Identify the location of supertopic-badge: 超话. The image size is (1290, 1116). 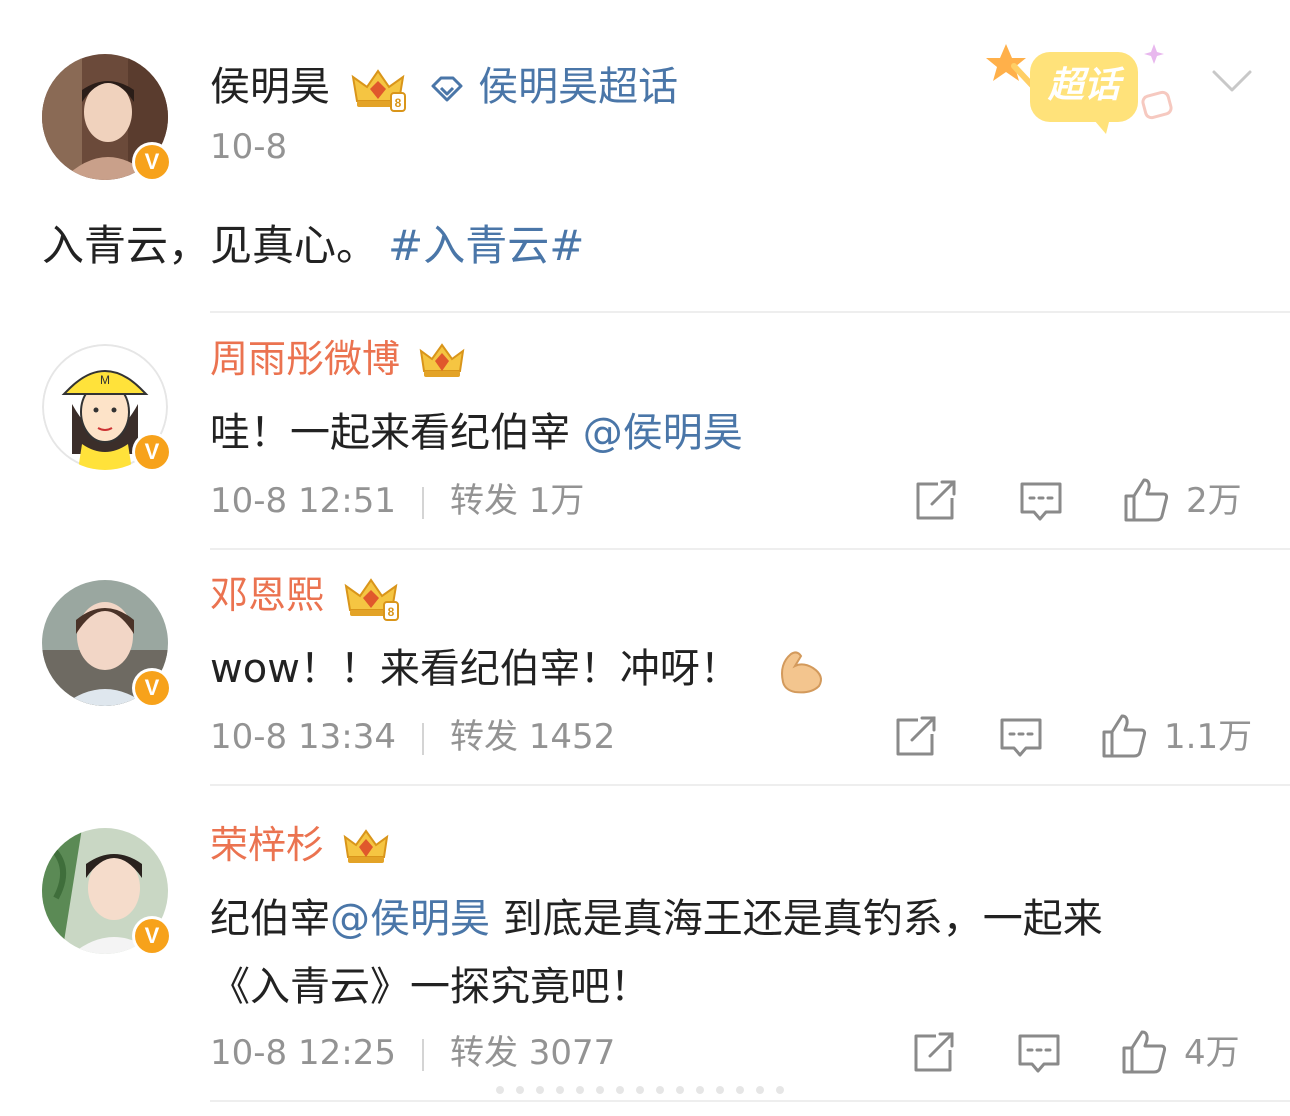
(1084, 86).